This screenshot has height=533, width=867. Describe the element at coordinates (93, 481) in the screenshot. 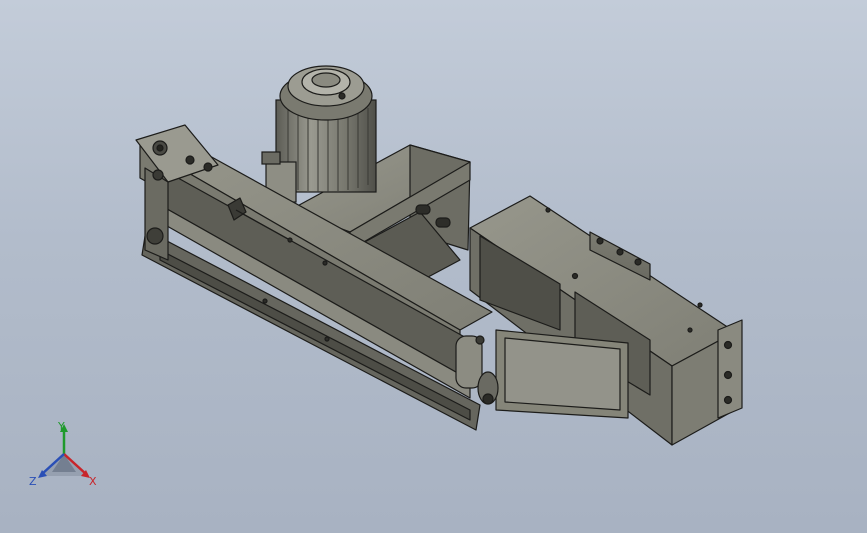

I see `x-axis-label: X` at that location.